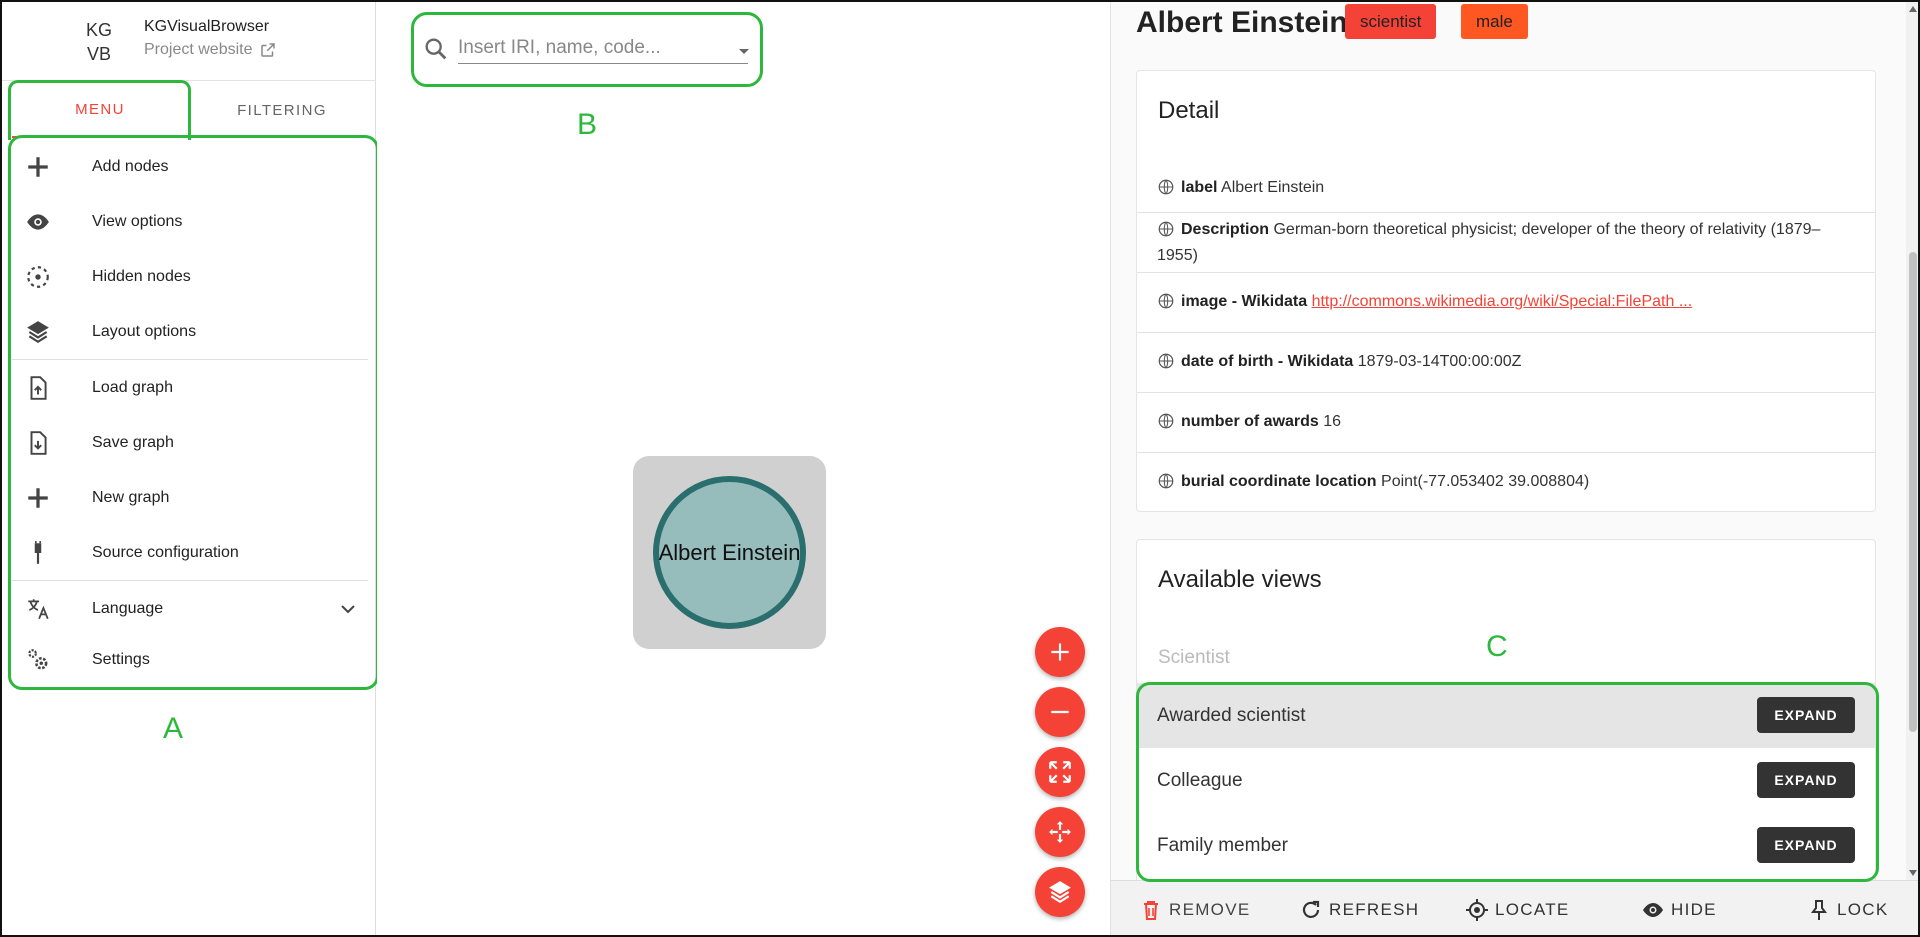 The width and height of the screenshot is (1920, 937). I want to click on sidebar-tabs: MENU FILTERING, so click(189, 110).